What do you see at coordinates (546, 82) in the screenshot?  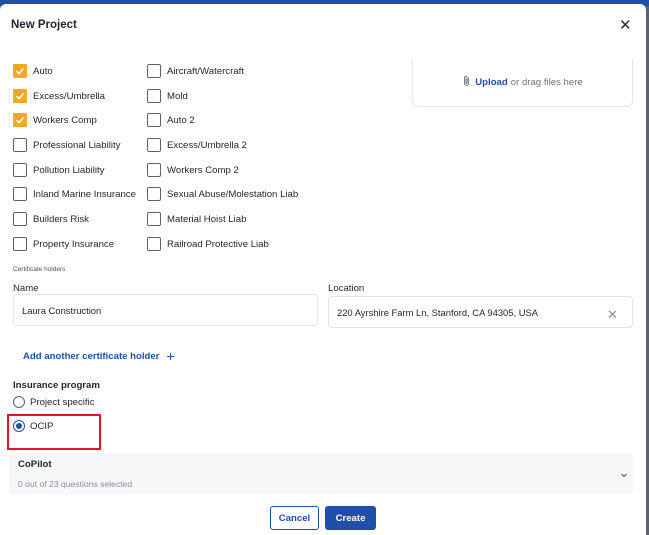 I see `upload-hint: or drag files here` at bounding box center [546, 82].